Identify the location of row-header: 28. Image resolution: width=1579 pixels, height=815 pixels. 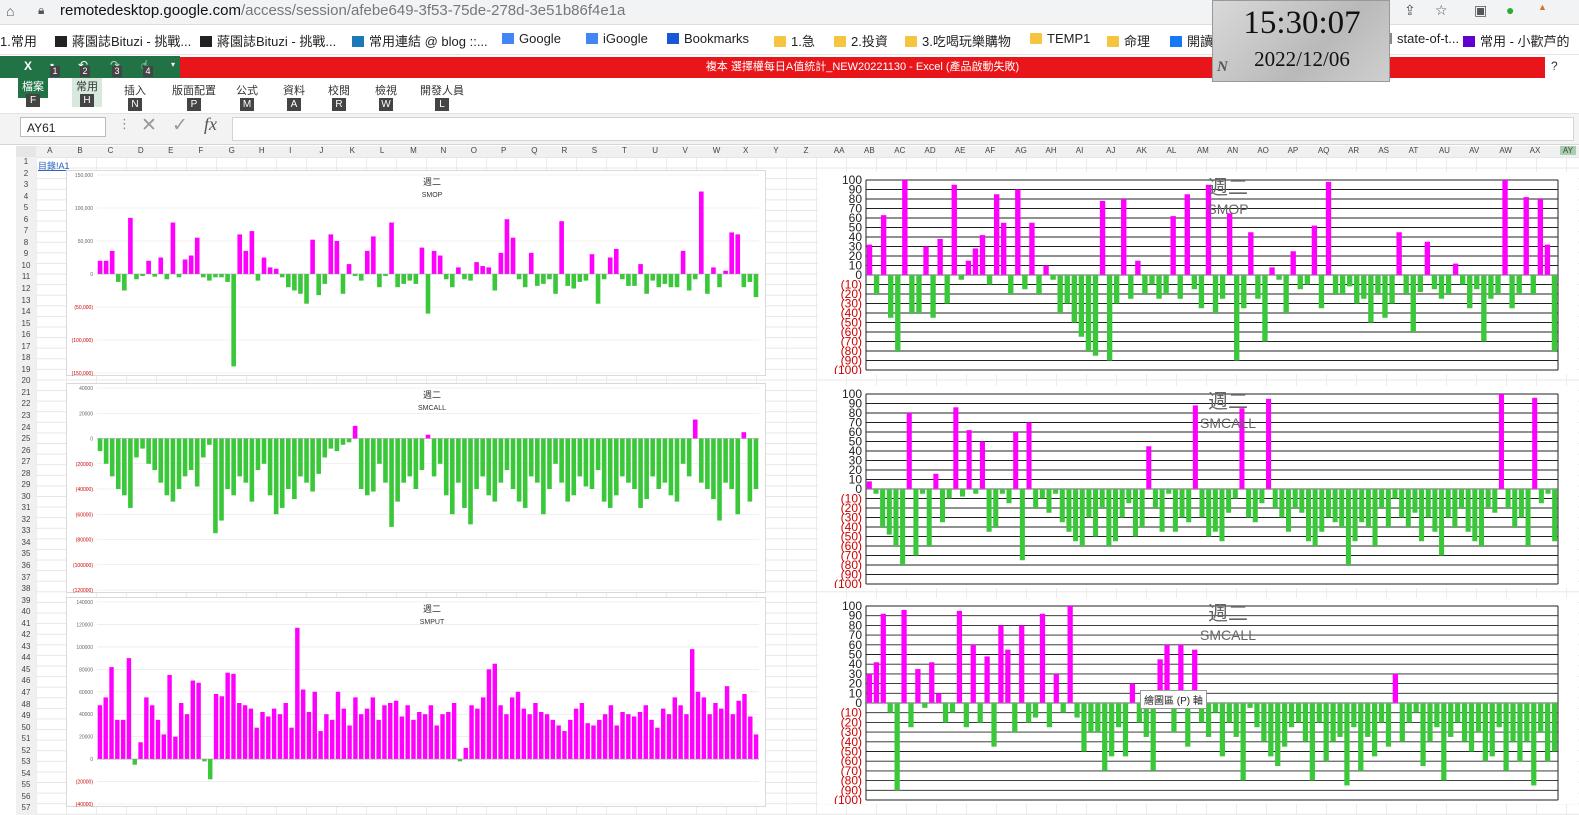
(26, 473).